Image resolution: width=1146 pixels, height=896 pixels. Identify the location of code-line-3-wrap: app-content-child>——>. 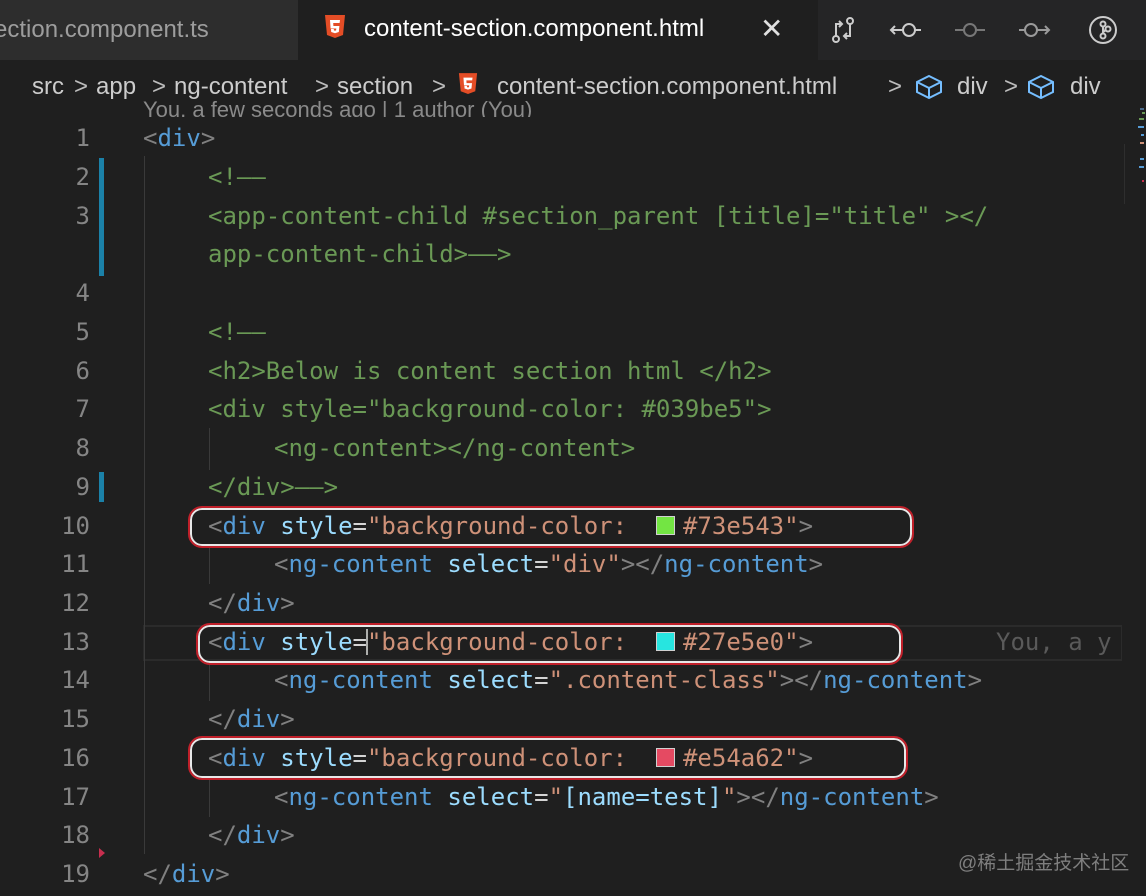
(360, 254).